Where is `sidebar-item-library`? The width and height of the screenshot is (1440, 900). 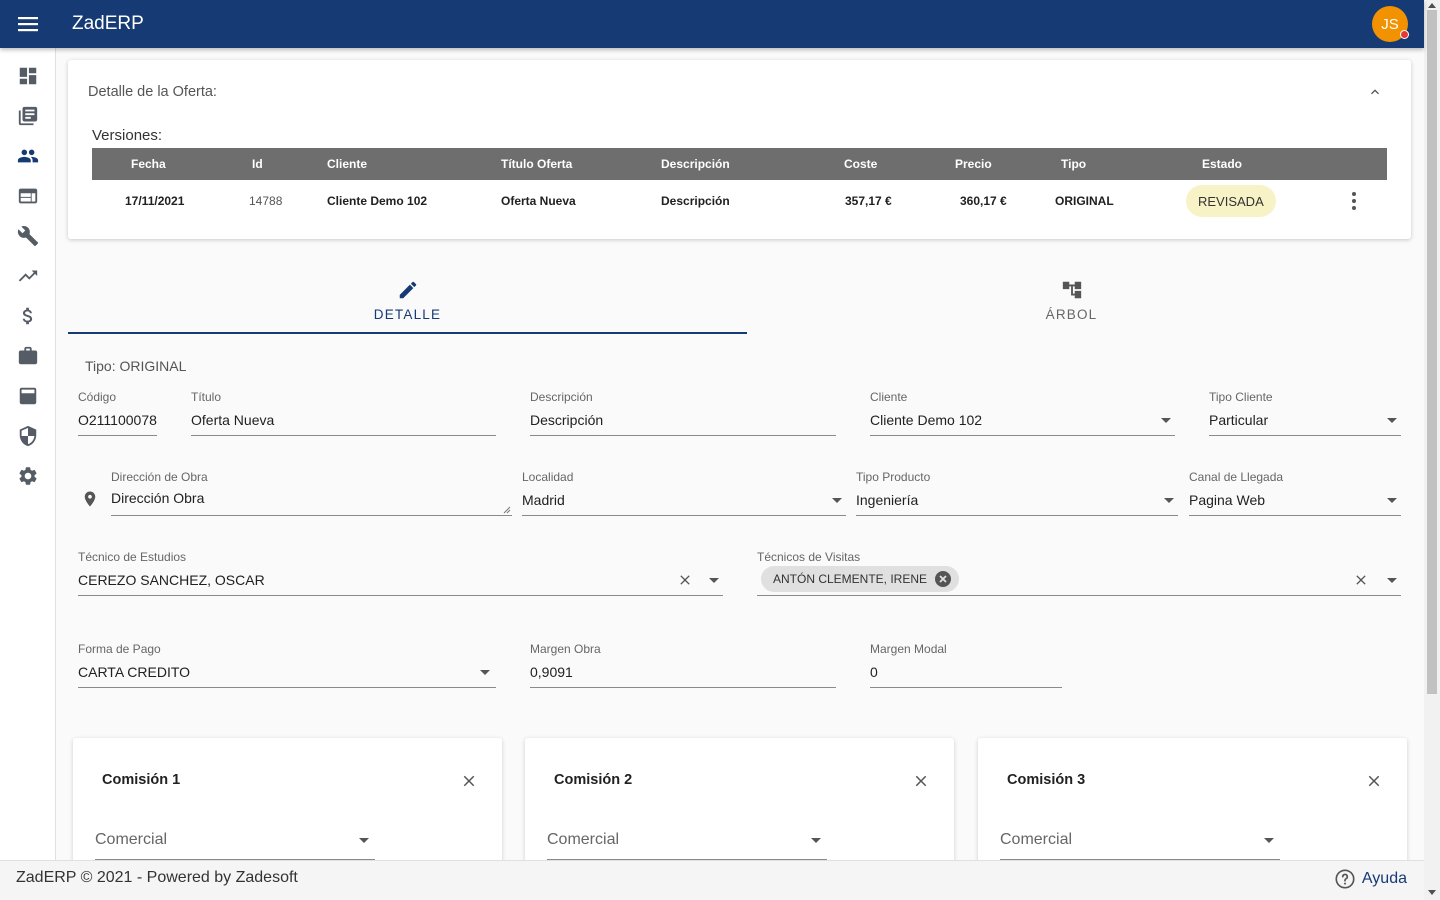
sidebar-item-library is located at coordinates (27, 116).